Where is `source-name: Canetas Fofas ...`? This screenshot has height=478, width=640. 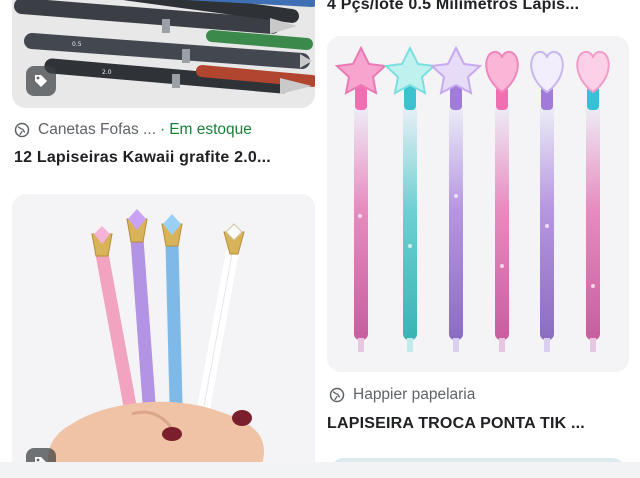
source-name: Canetas Fofas ... is located at coordinates (97, 129).